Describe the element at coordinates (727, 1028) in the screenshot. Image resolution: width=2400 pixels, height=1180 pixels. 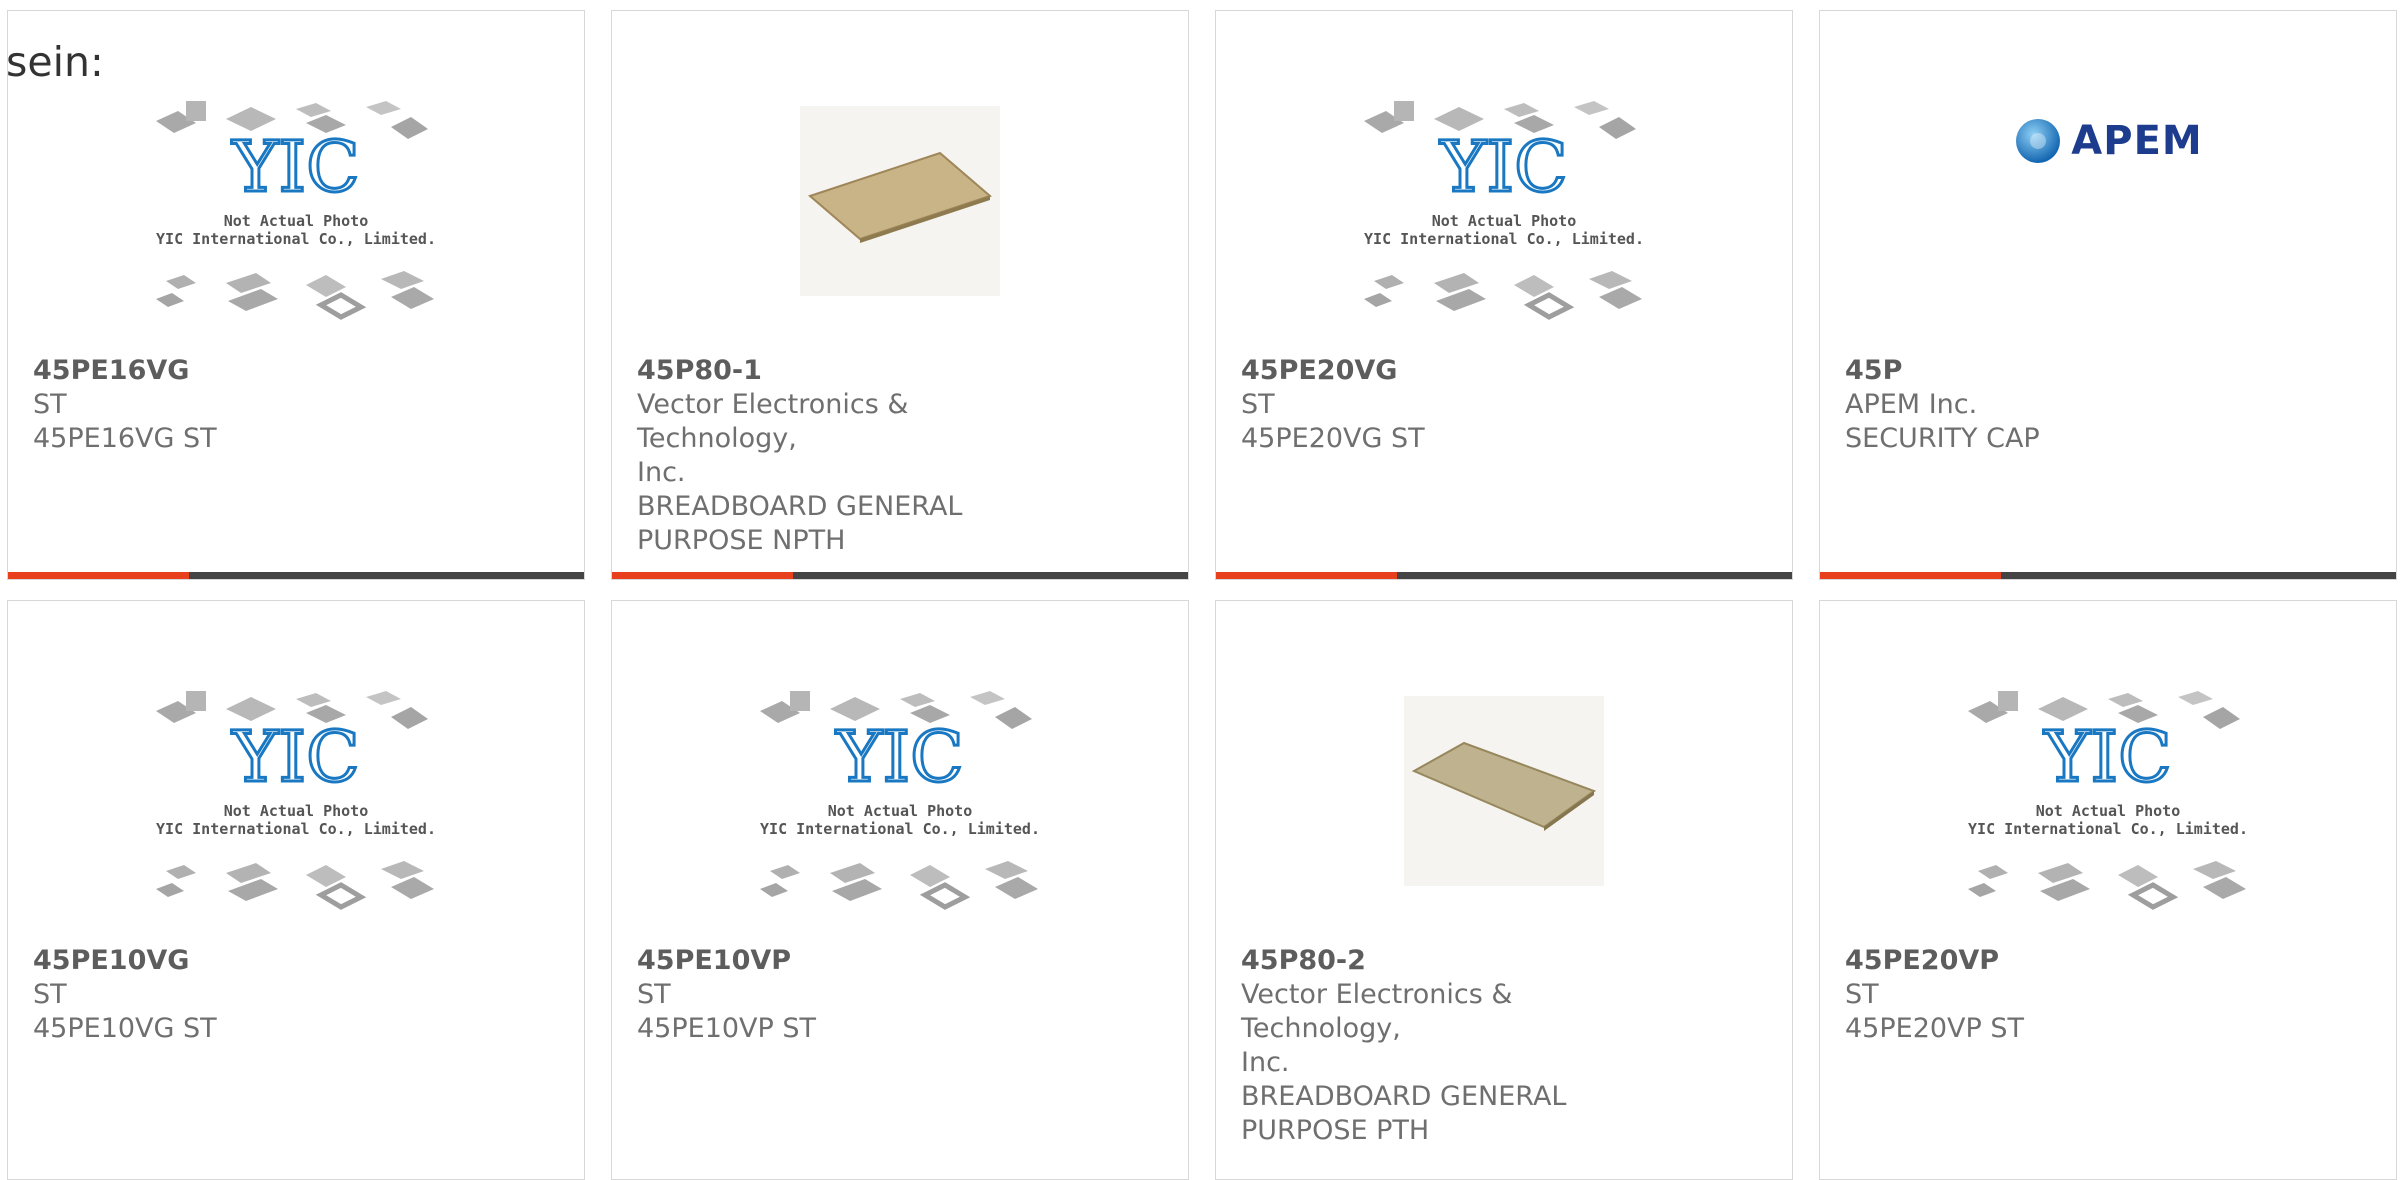
I see `description: 45PE10VP ST` at that location.